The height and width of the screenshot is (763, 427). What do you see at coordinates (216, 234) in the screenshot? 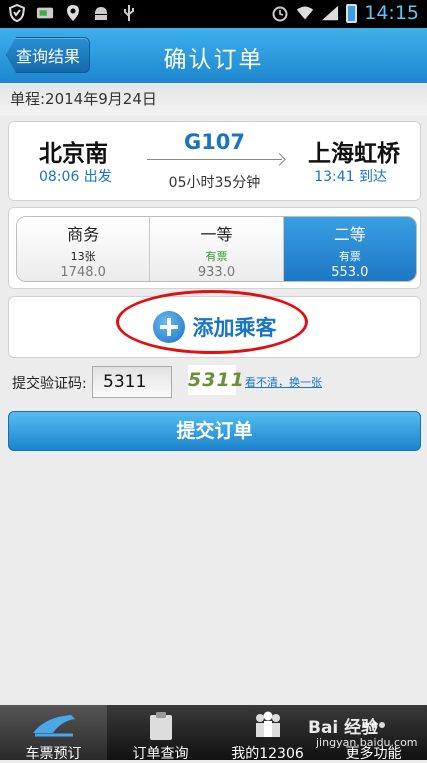
I see `seat-class-name: 一等` at bounding box center [216, 234].